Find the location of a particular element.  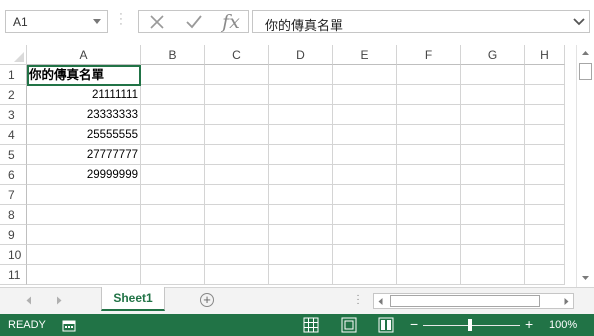

cell-b6 is located at coordinates (173, 175).